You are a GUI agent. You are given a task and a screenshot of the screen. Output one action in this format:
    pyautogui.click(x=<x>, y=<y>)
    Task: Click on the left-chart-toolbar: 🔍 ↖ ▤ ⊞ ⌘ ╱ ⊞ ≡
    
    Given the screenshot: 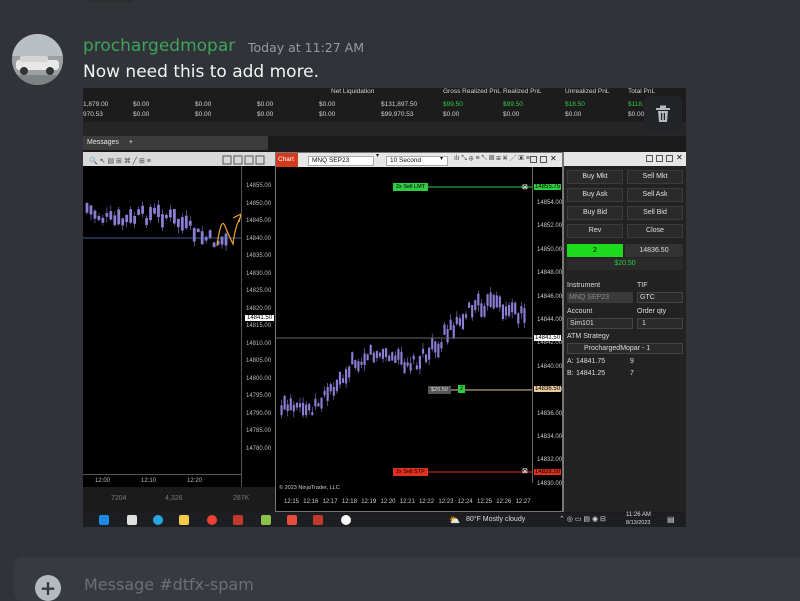 What is the action you would take?
    pyautogui.click(x=179, y=159)
    